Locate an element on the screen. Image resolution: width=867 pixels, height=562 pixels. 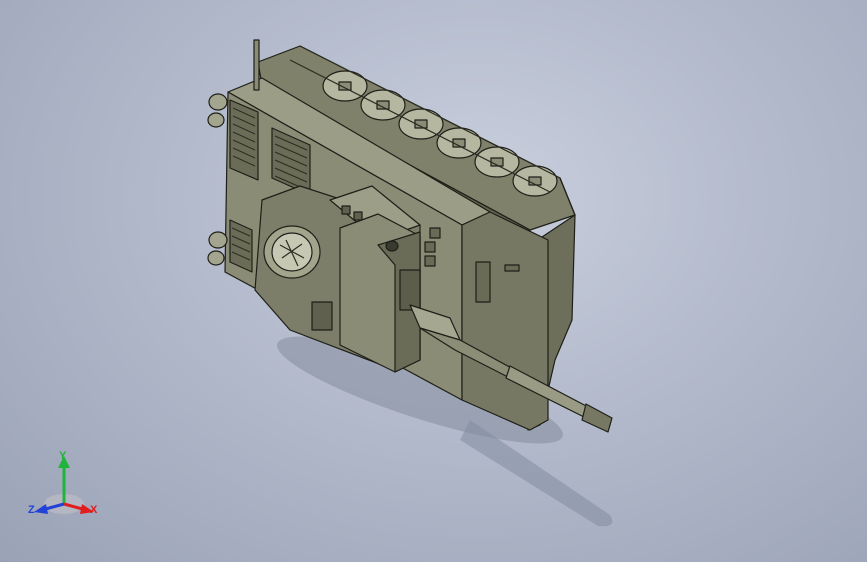
engine-grille-left is located at coordinates (244, 140).